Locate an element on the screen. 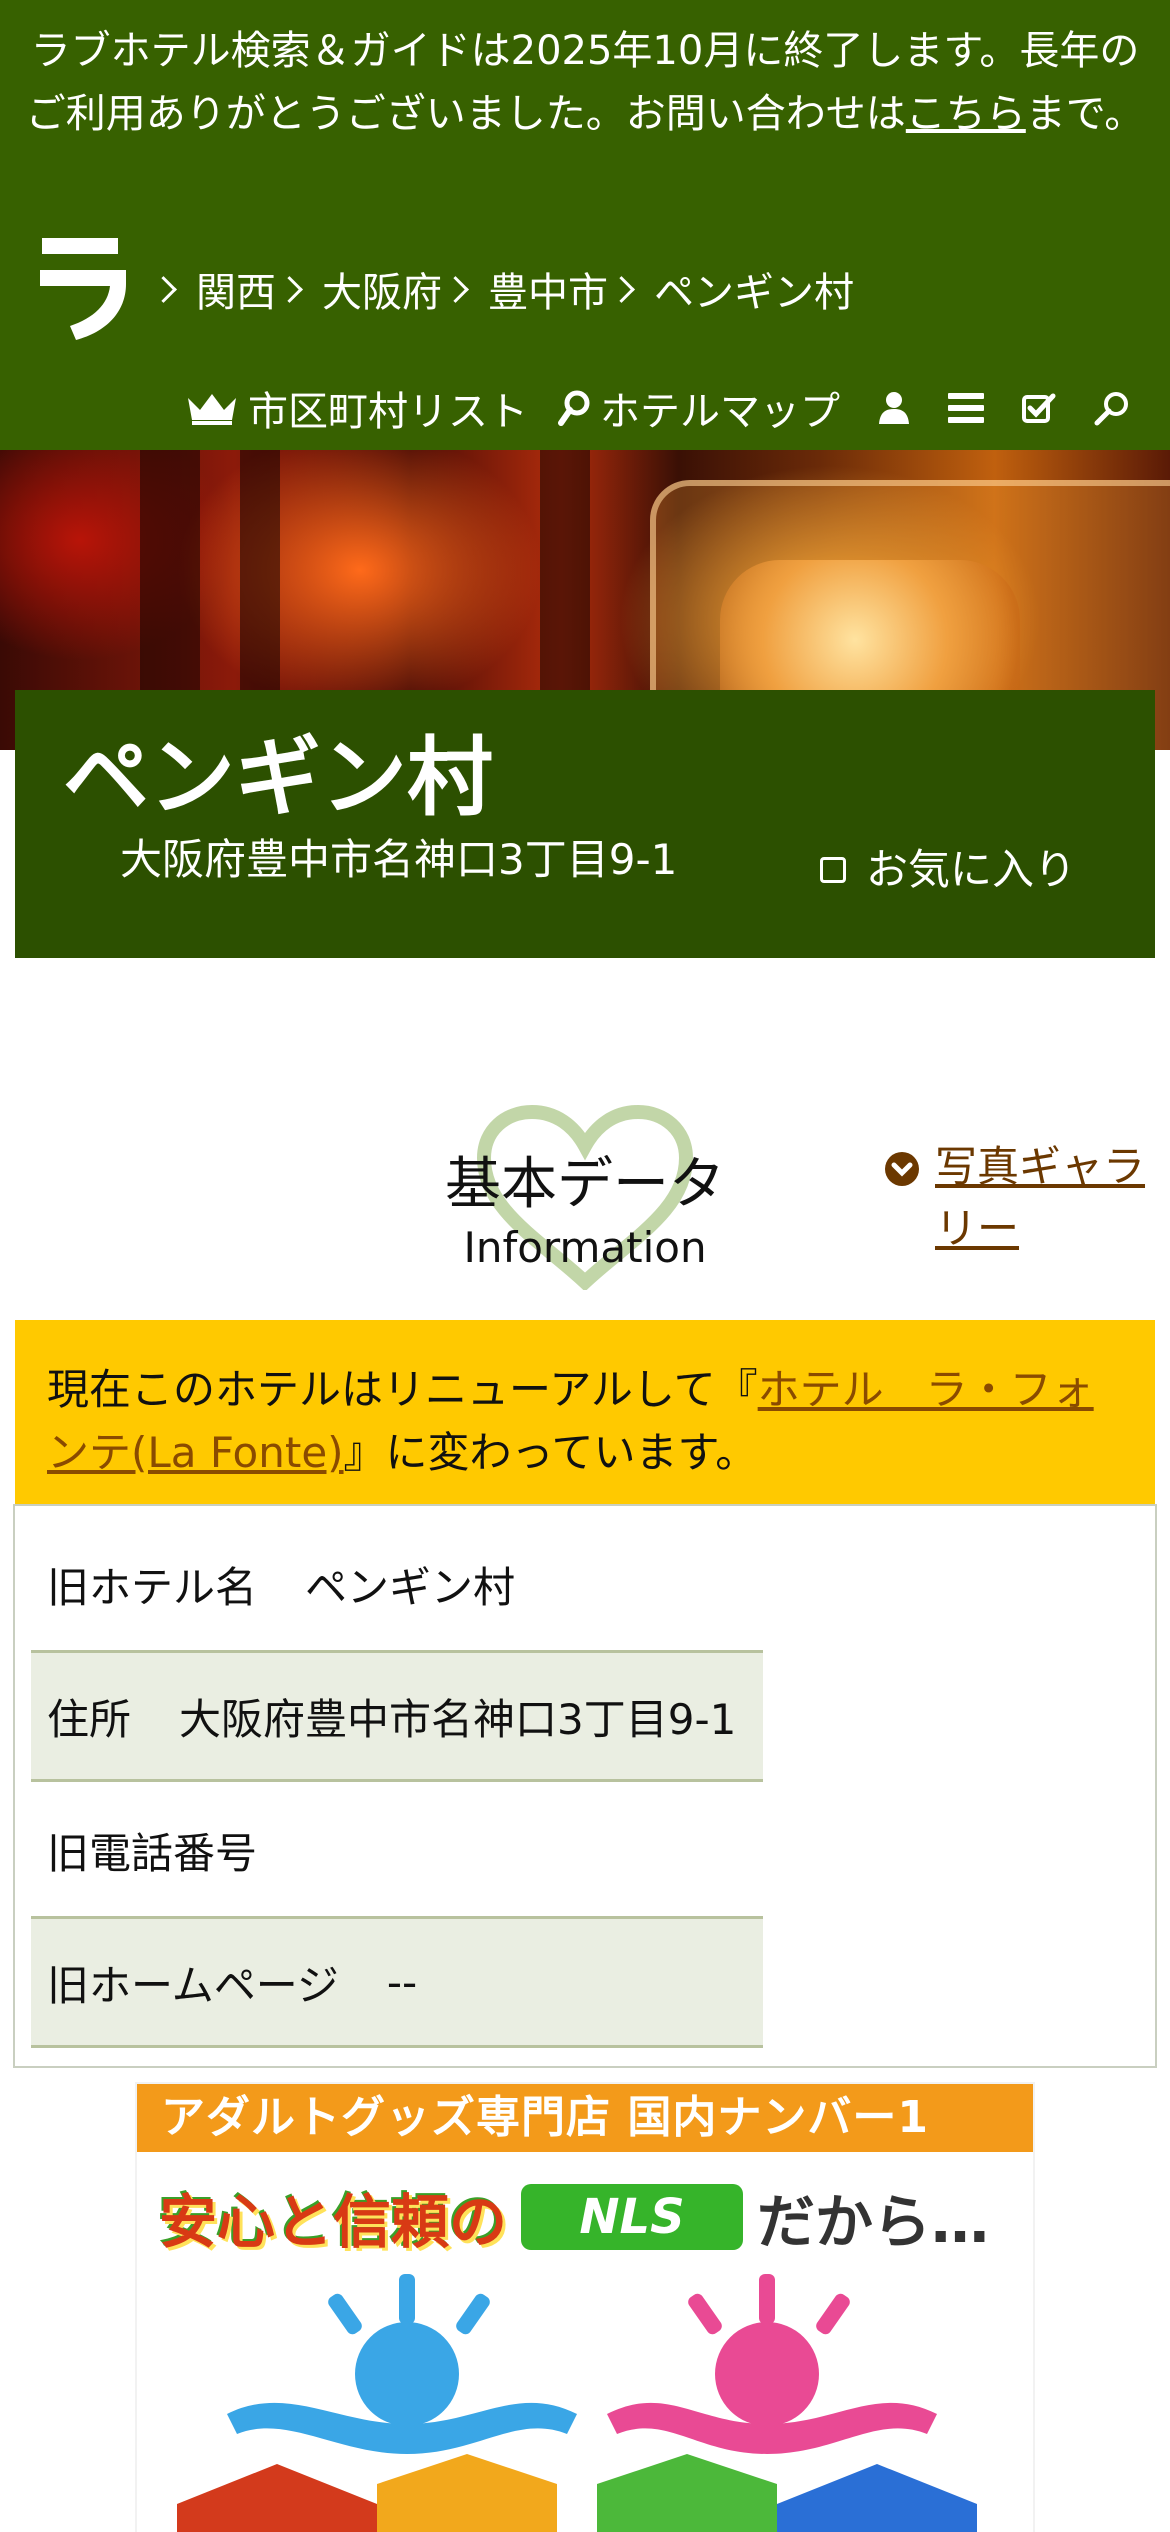 The image size is (1170, 2532). info-row-old-name: 旧ホテル名 ペンギン村 is located at coordinates (397, 1584).